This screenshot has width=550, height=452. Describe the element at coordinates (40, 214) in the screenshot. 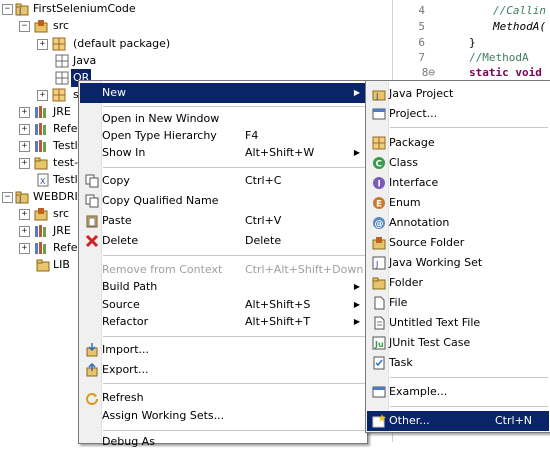

I see `tree-item-src2: + src` at that location.